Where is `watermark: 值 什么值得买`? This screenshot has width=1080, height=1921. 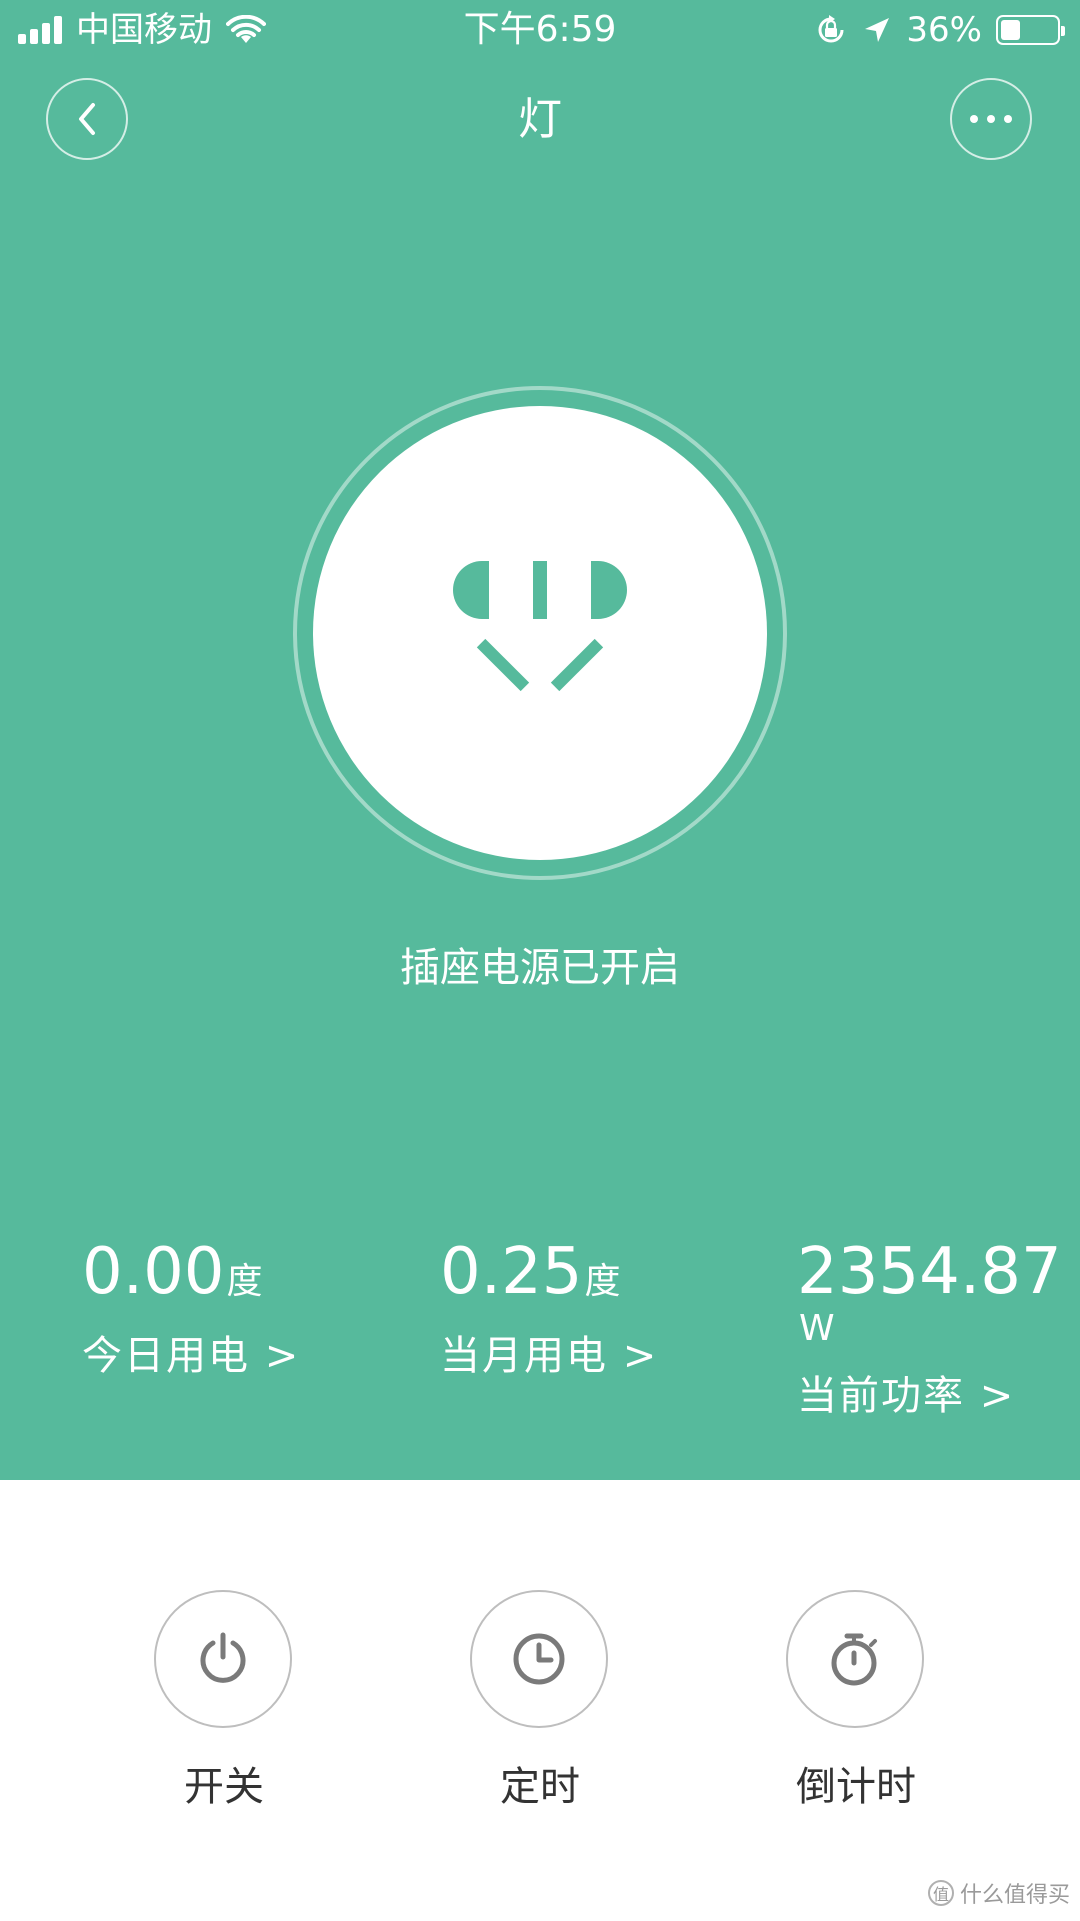
watermark: 值 什么值得买 is located at coordinates (998, 1893).